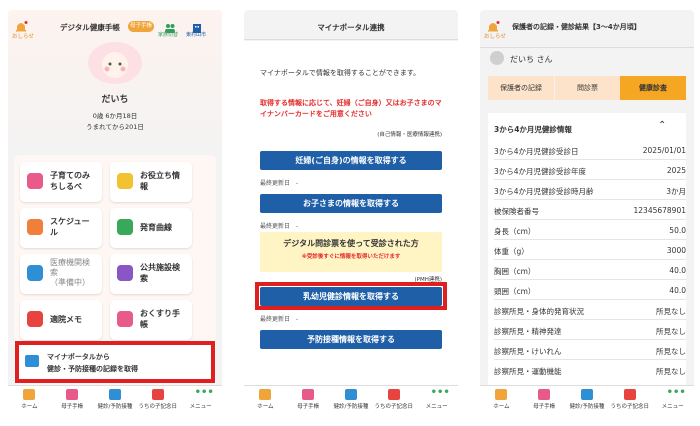 This screenshot has height=426, width=700. Describe the element at coordinates (576, 27) in the screenshot. I see `page-title: 保護者の記録・健診結果【3～4か月頃】` at that location.